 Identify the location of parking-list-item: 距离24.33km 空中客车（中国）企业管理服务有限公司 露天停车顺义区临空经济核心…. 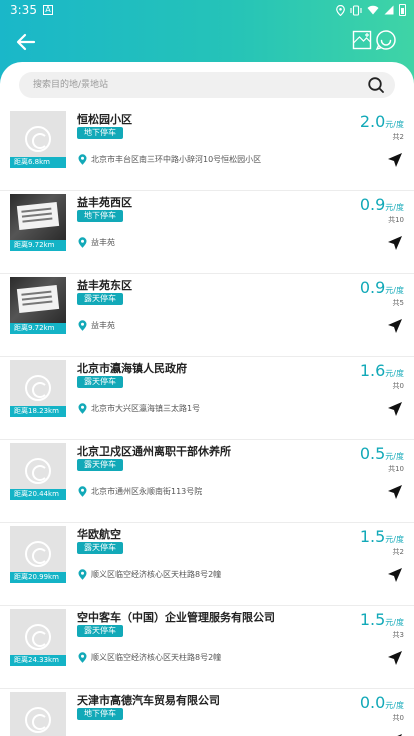
(207, 647).